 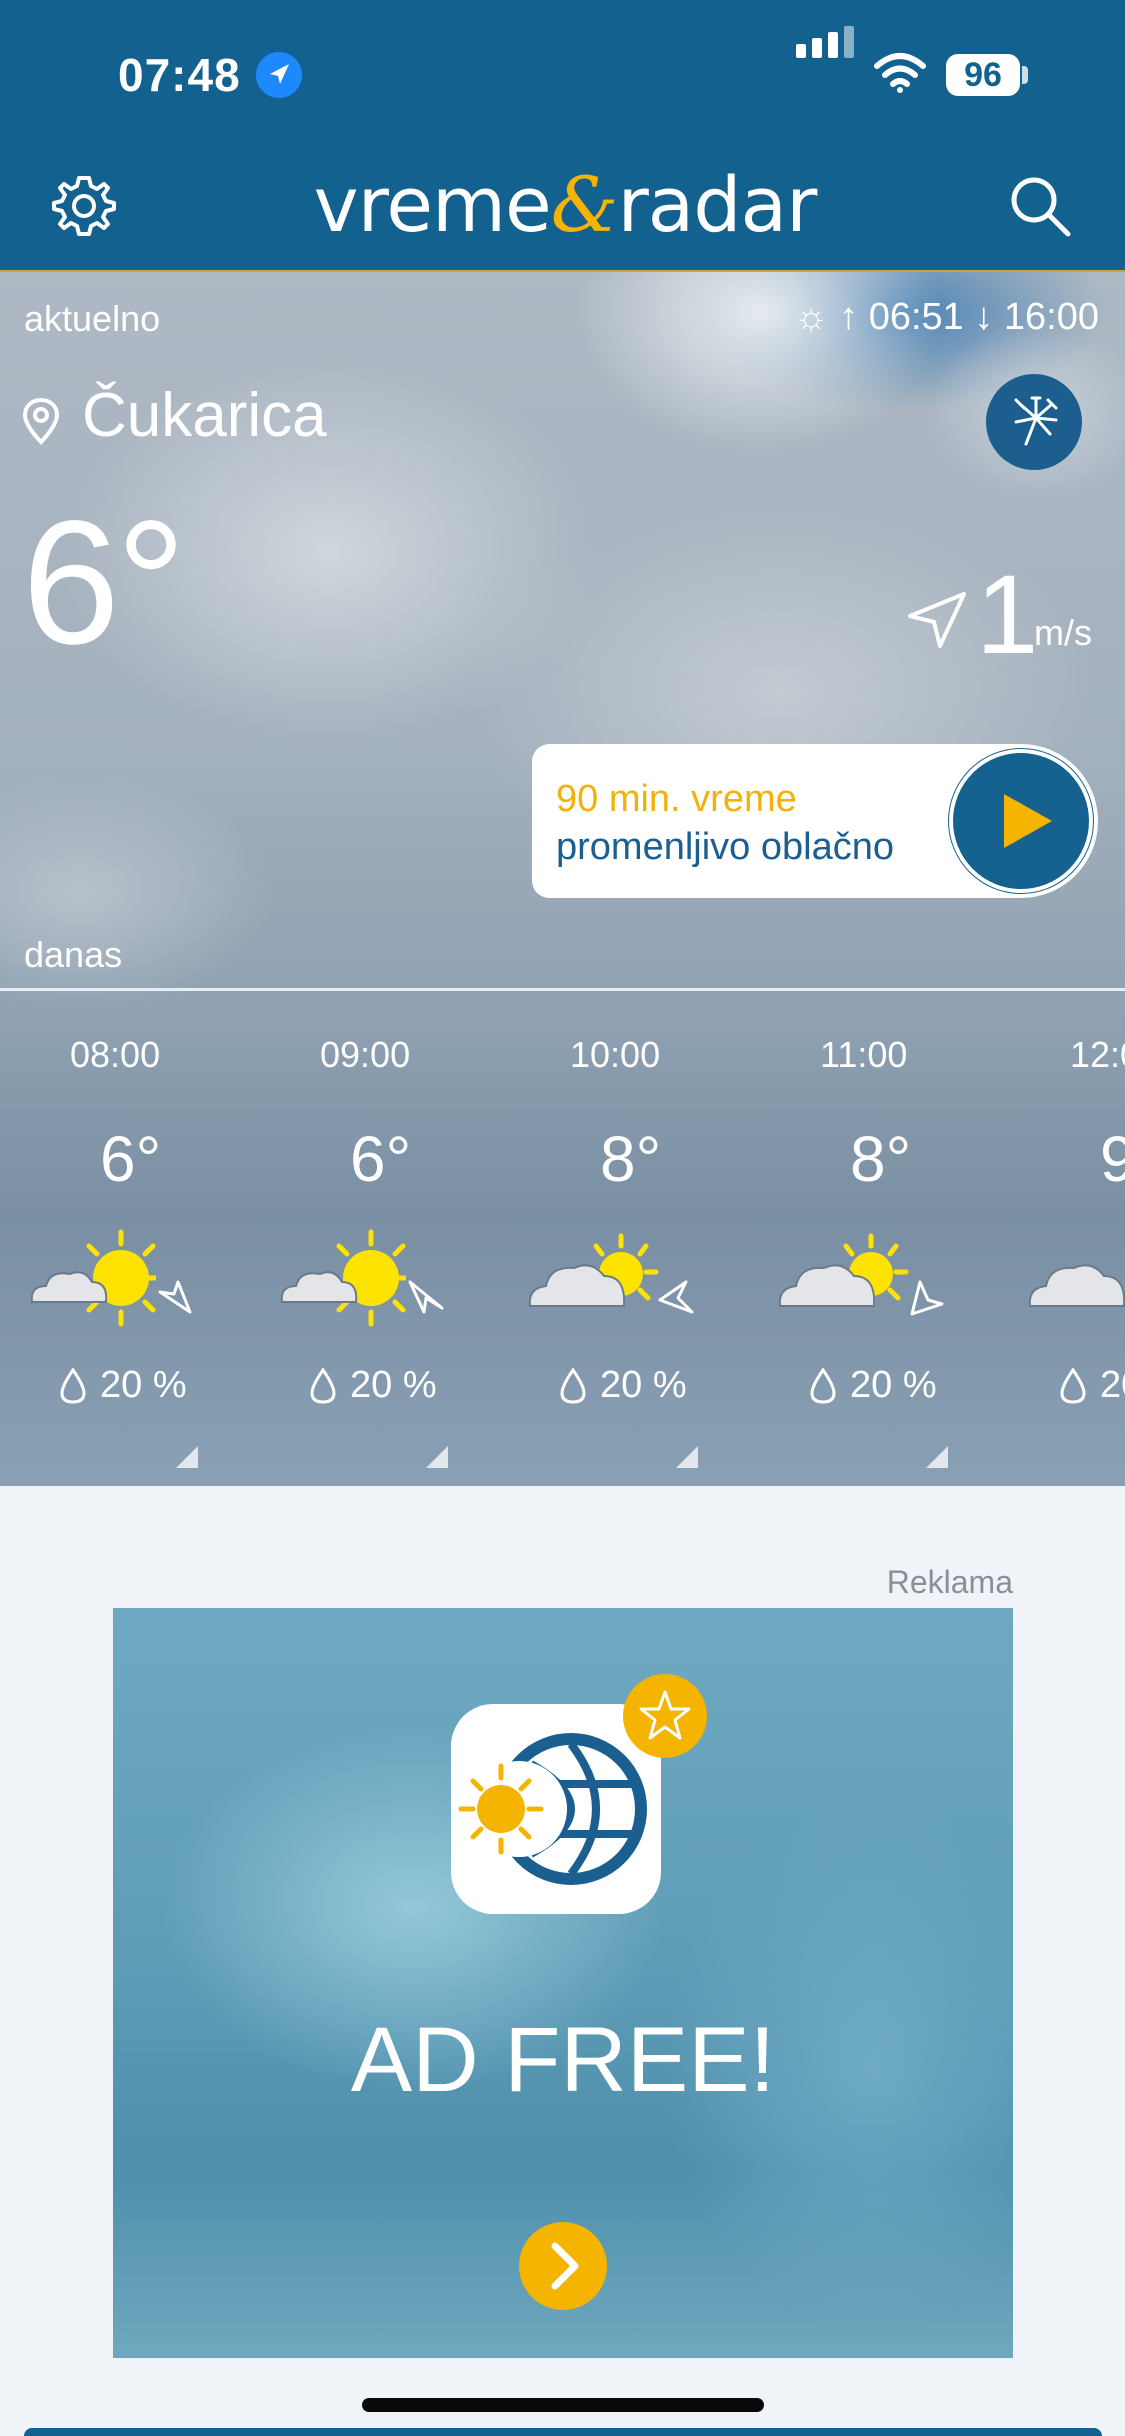 I want to click on app-logo: vreme&radar, so click(x=565, y=204).